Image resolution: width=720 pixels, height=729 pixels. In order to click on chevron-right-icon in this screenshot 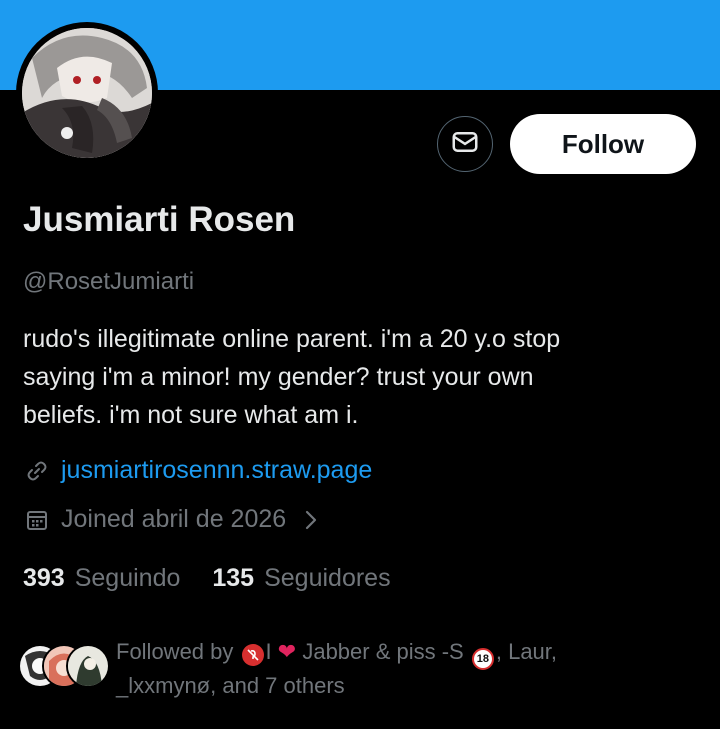, I will do `click(311, 520)`.